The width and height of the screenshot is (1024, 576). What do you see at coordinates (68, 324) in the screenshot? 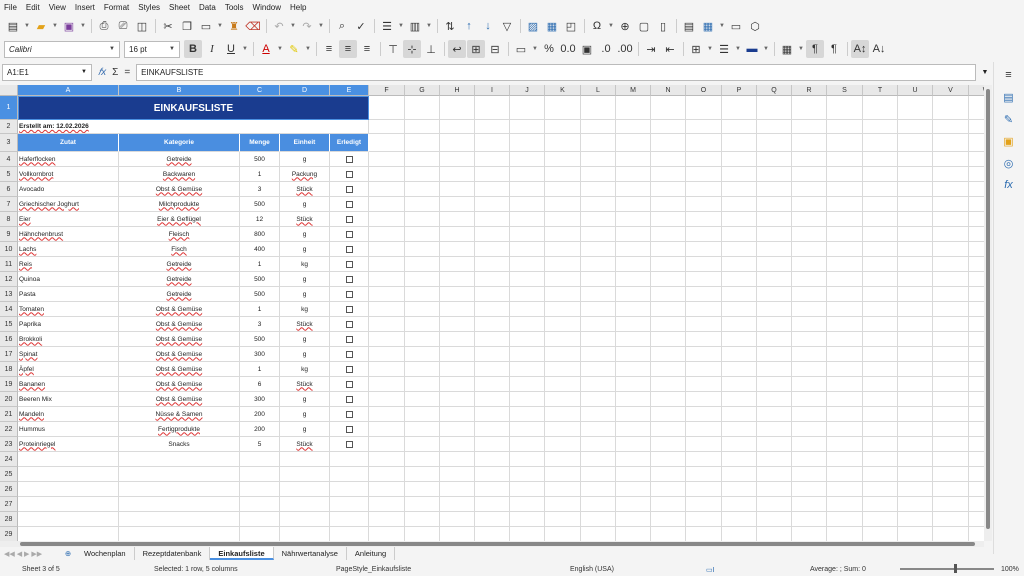
I see `ingredient-cell: Paprika` at bounding box center [68, 324].